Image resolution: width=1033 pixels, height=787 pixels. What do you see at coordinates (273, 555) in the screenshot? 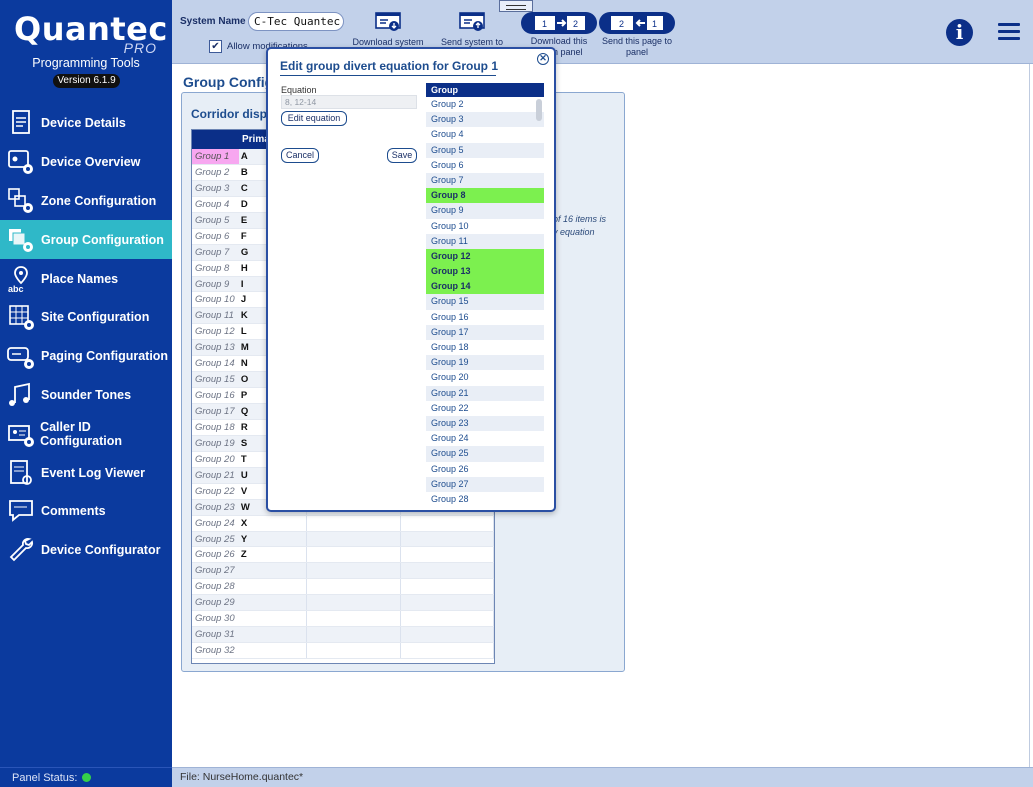
I see `primary-display-cell: Z` at bounding box center [273, 555].